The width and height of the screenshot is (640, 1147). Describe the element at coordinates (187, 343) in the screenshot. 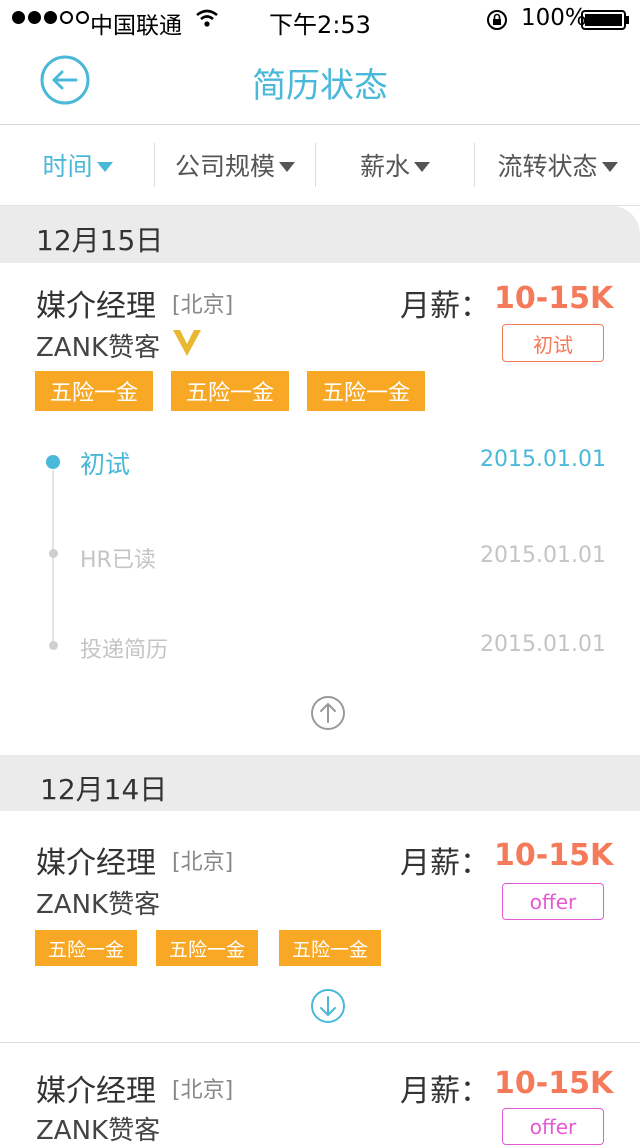

I see `verified-v-badge-icon` at that location.